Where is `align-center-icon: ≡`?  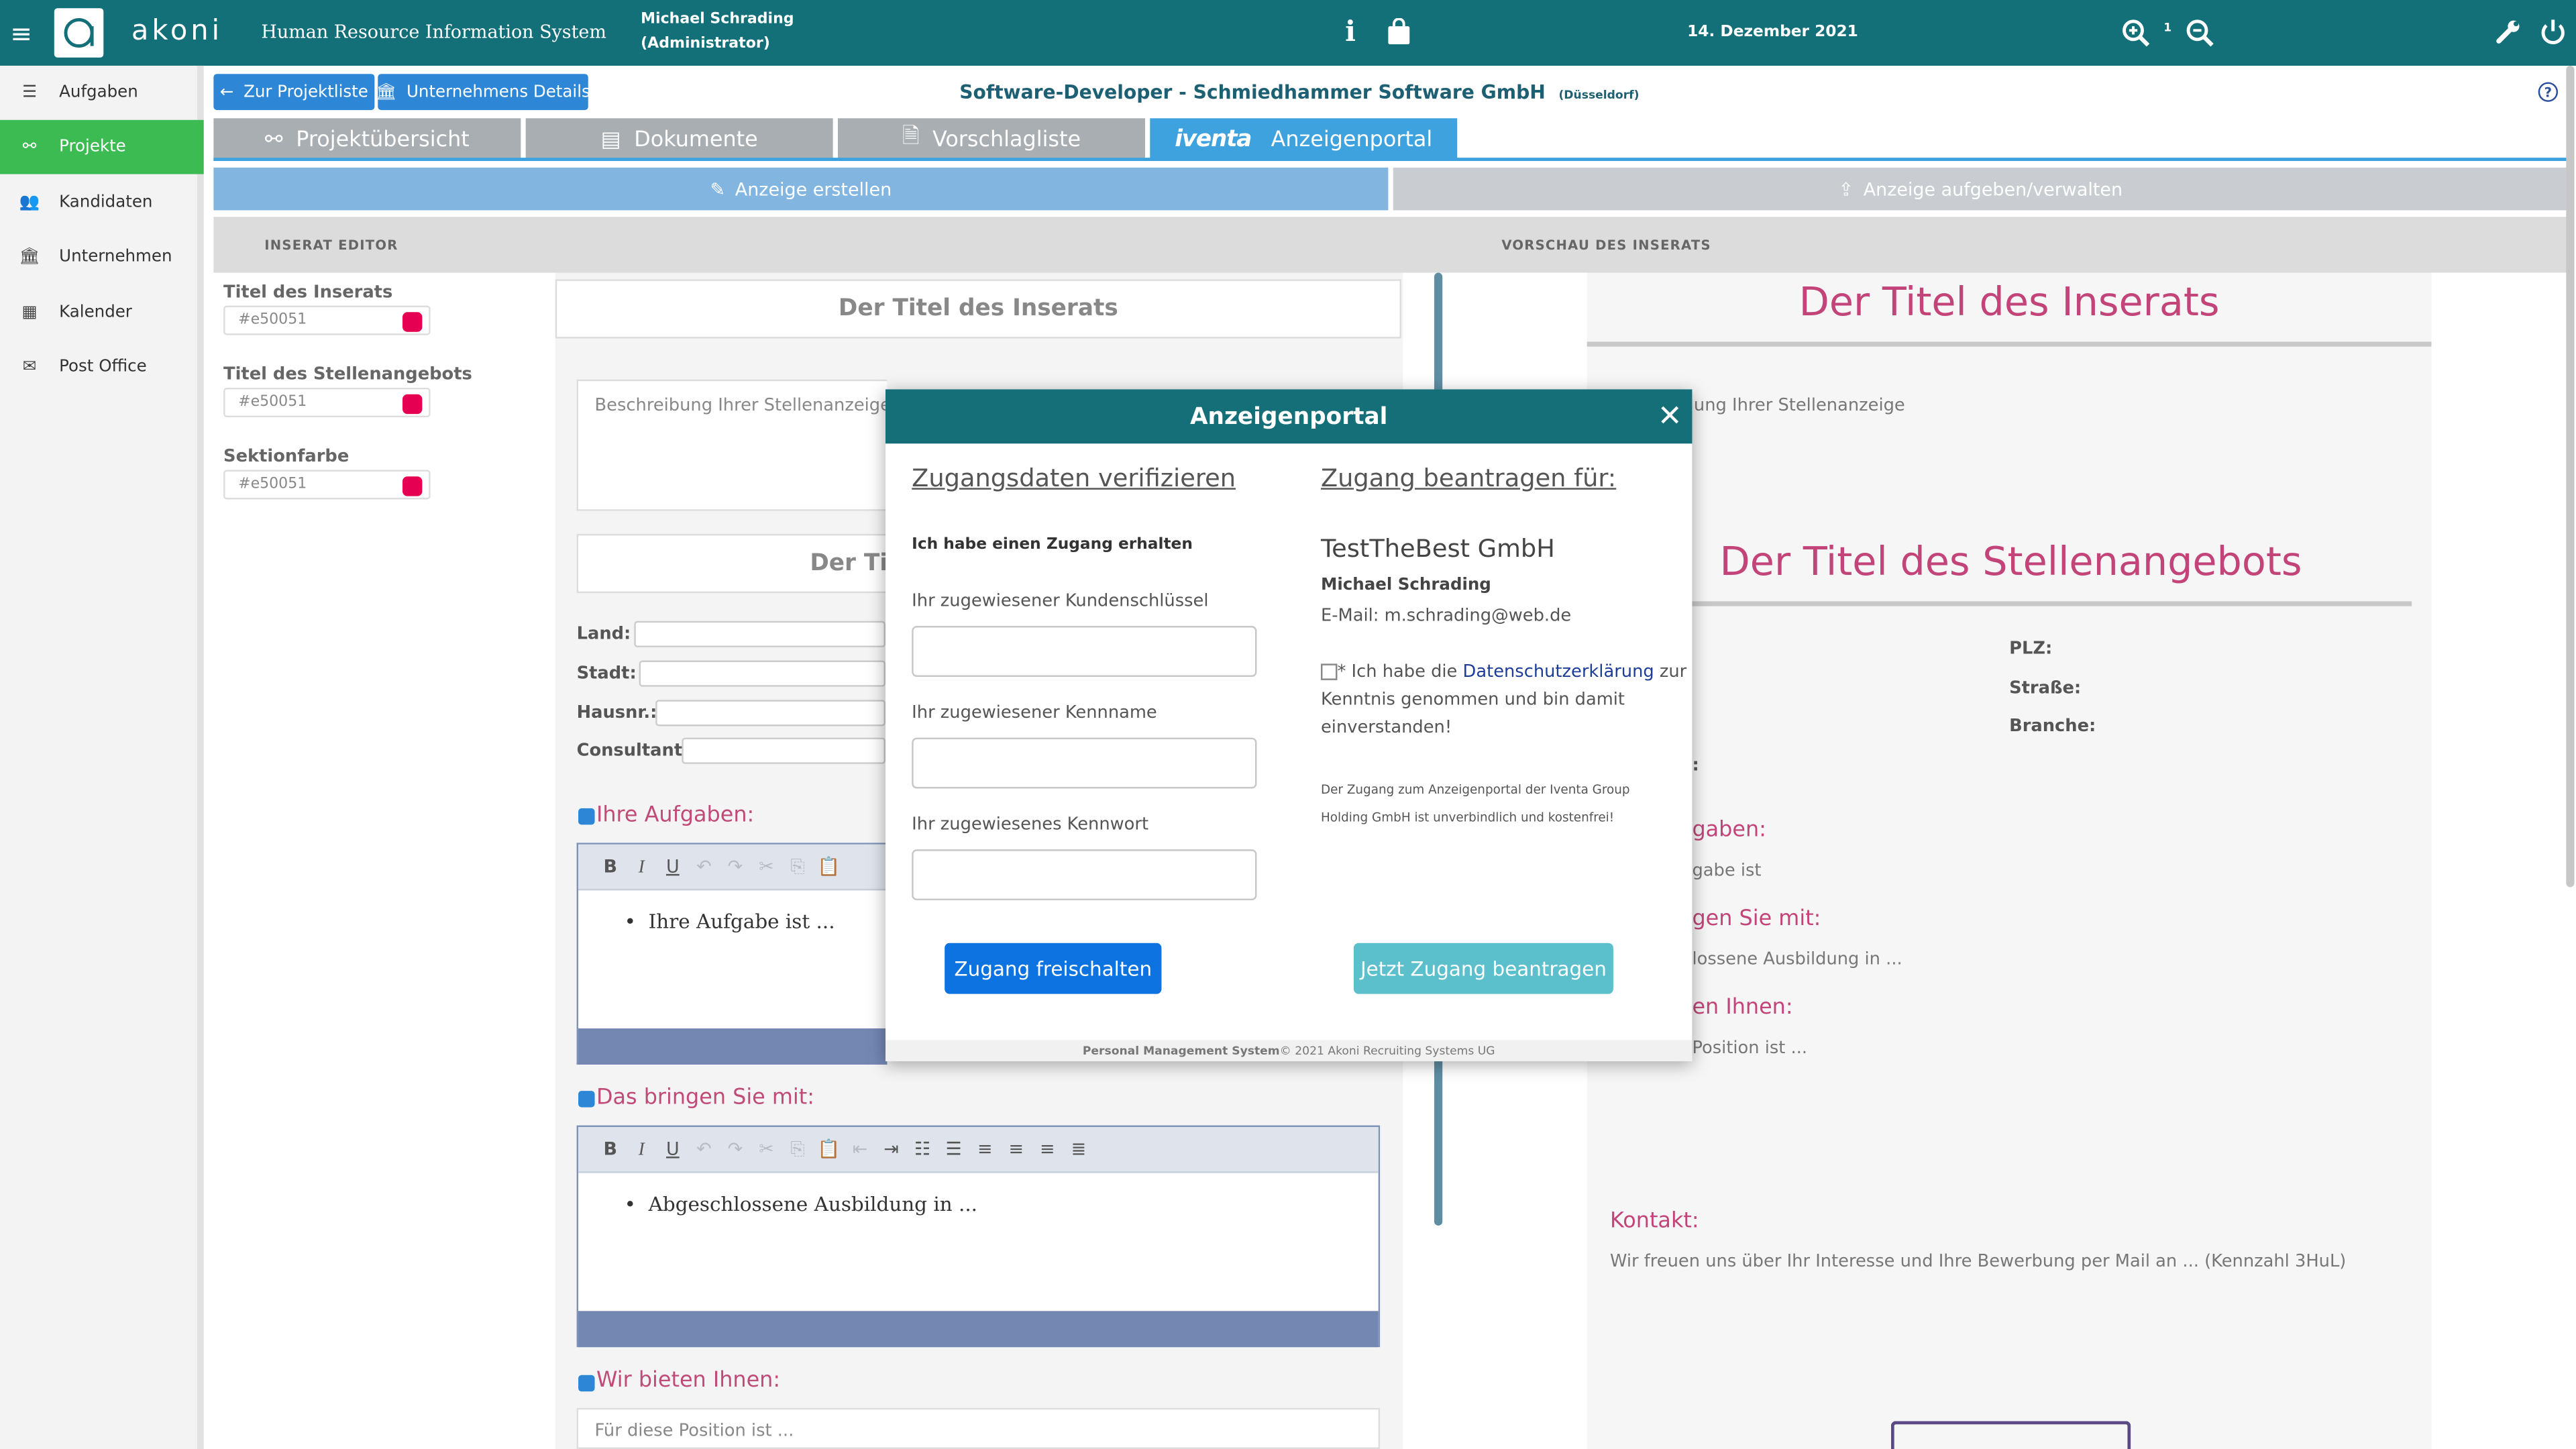 align-center-icon: ≡ is located at coordinates (1016, 1149).